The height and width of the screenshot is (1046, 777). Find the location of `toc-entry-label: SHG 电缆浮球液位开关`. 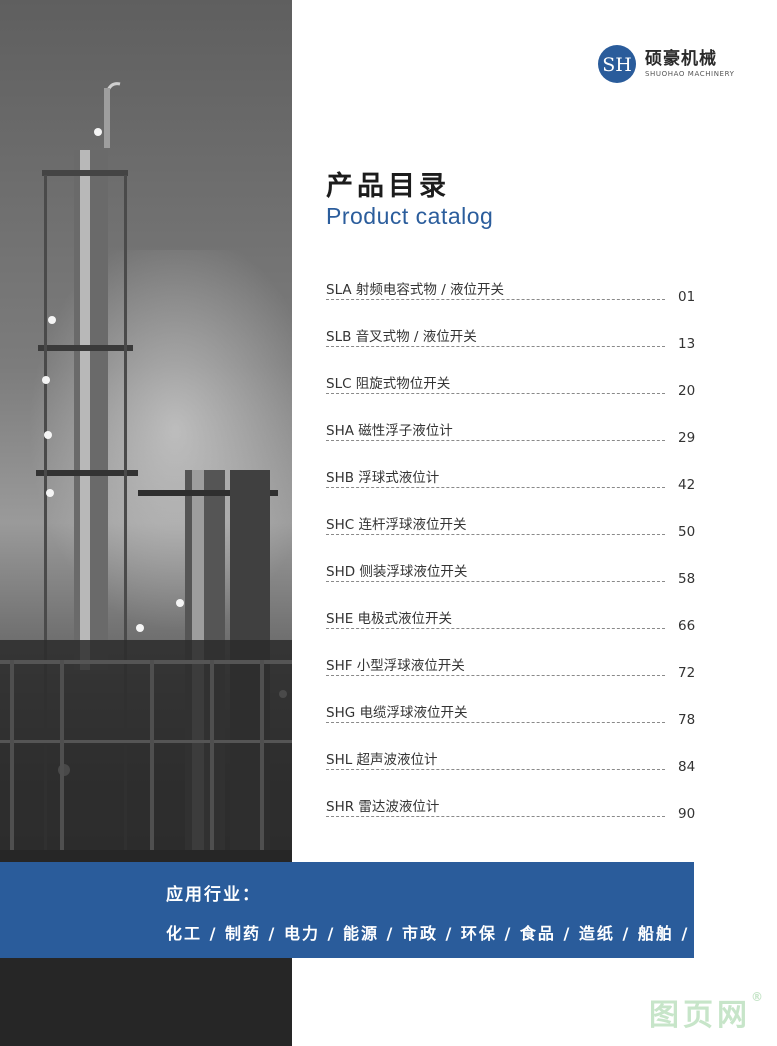

toc-entry-label: SHG 电缆浮球液位开关 is located at coordinates (397, 713).